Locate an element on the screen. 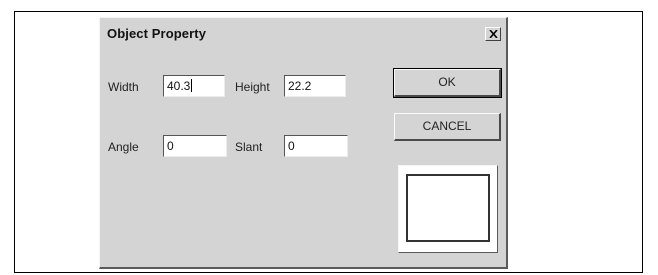 The image size is (658, 275). slant-label: Slant is located at coordinates (249, 147).